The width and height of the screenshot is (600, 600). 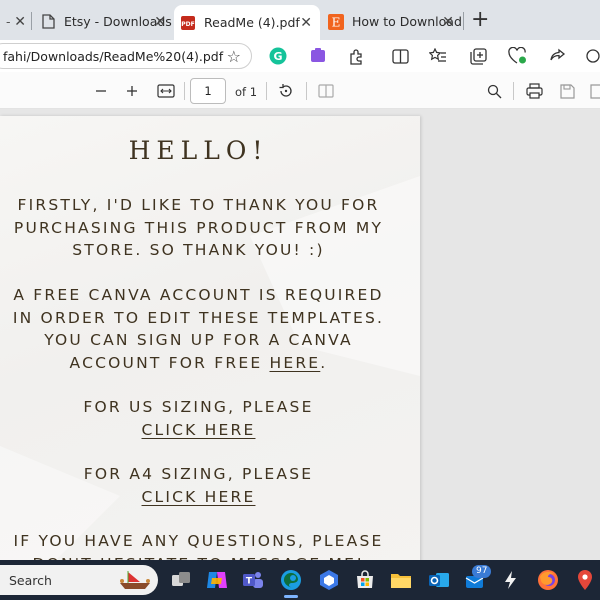 What do you see at coordinates (234, 56) in the screenshot?
I see `favorite-star-icon: ☆` at bounding box center [234, 56].